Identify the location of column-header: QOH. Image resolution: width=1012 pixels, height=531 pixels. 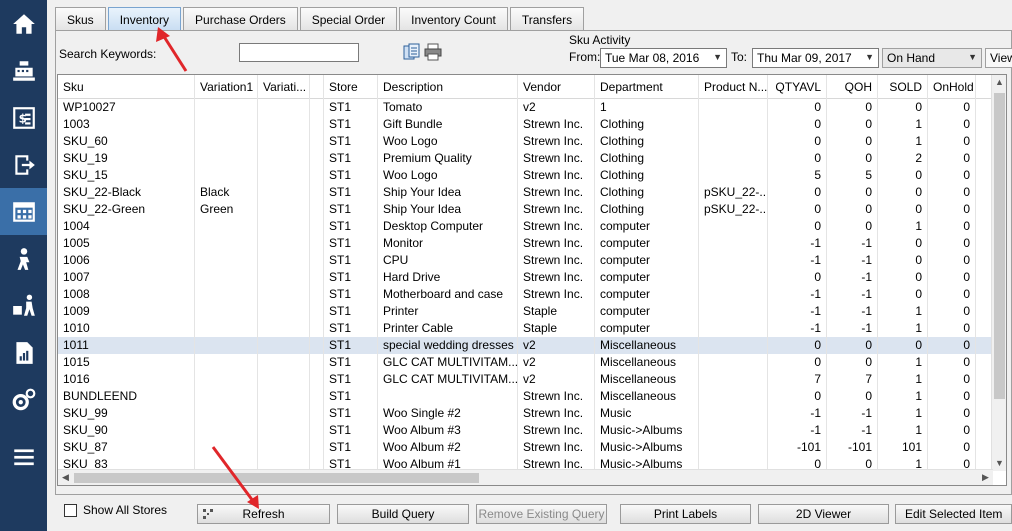
(852, 87).